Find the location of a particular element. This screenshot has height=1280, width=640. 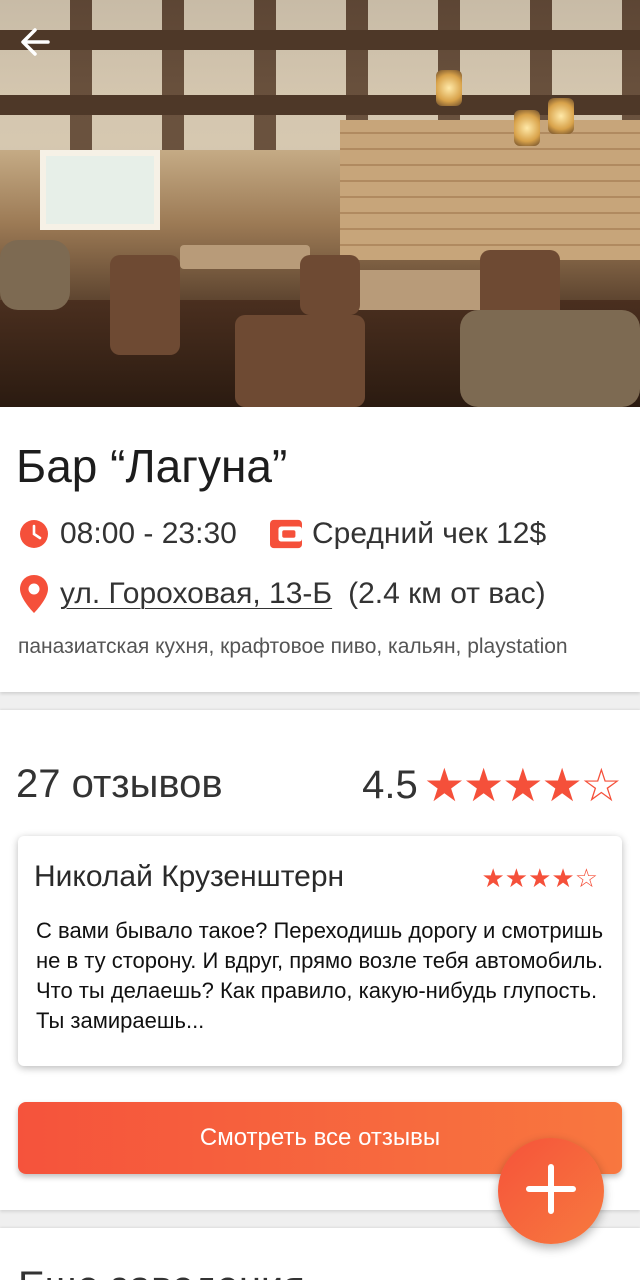

rating-stars: ★ ★ ★ ★ ☆ is located at coordinates (522, 785).